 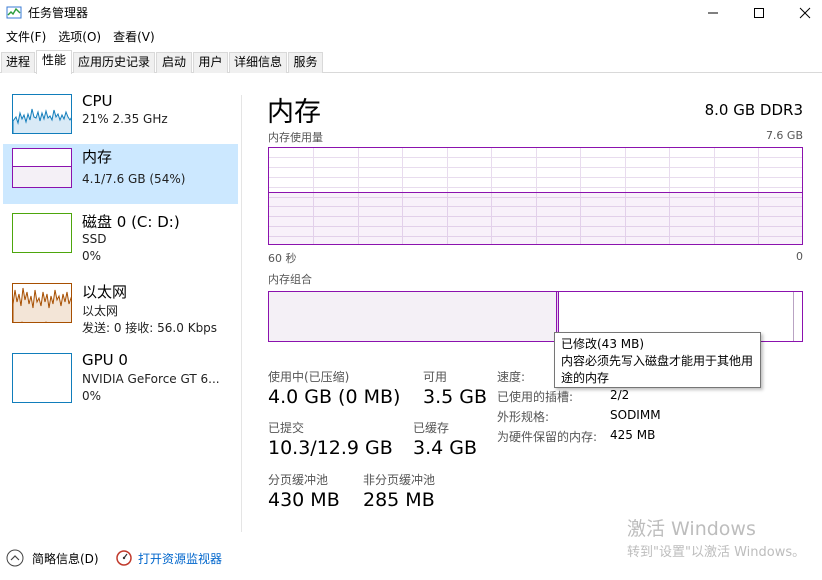 What do you see at coordinates (805, 13) in the screenshot?
I see `close-icon` at bounding box center [805, 13].